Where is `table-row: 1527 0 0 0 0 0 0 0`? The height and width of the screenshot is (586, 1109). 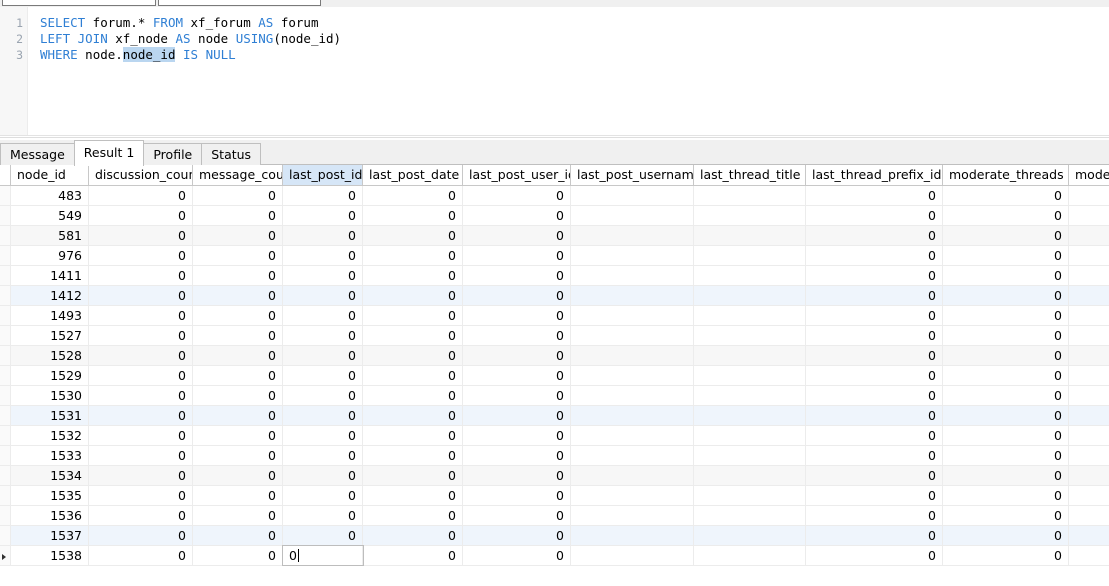 table-row: 1527 0 0 0 0 0 0 0 is located at coordinates (554, 336).